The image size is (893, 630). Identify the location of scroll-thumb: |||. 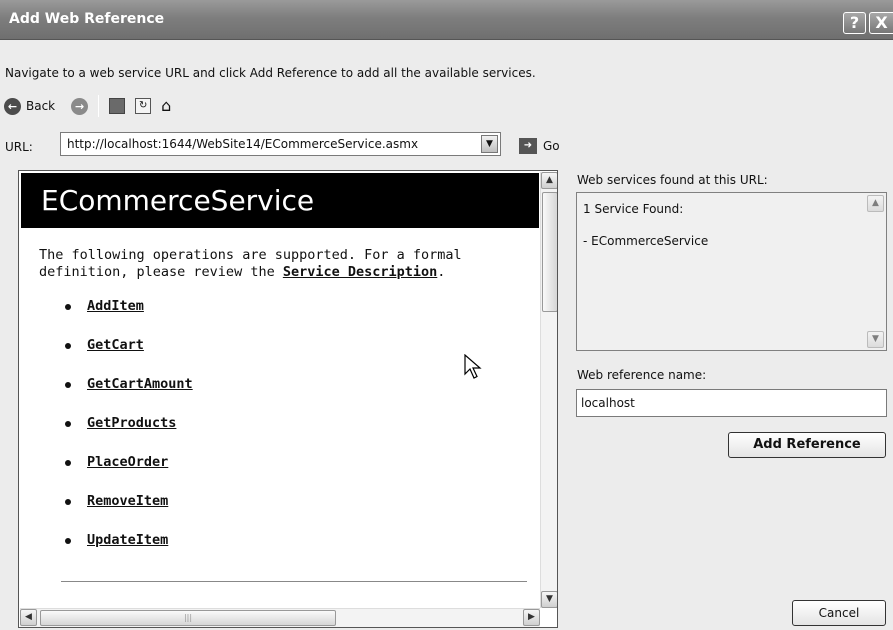
(188, 618).